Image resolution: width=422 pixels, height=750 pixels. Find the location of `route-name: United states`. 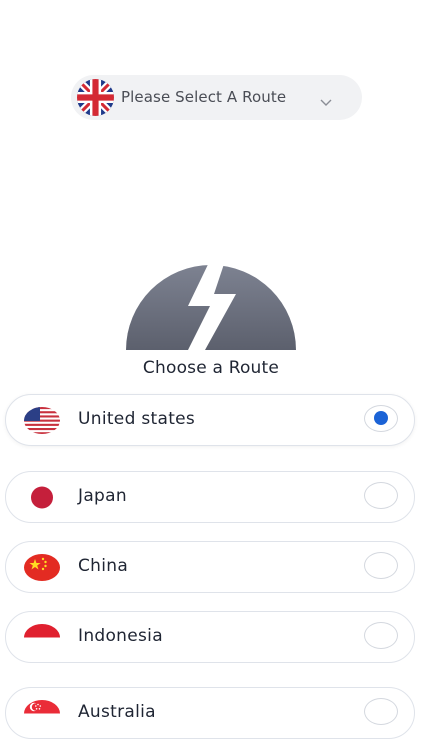

route-name: United states is located at coordinates (137, 419).